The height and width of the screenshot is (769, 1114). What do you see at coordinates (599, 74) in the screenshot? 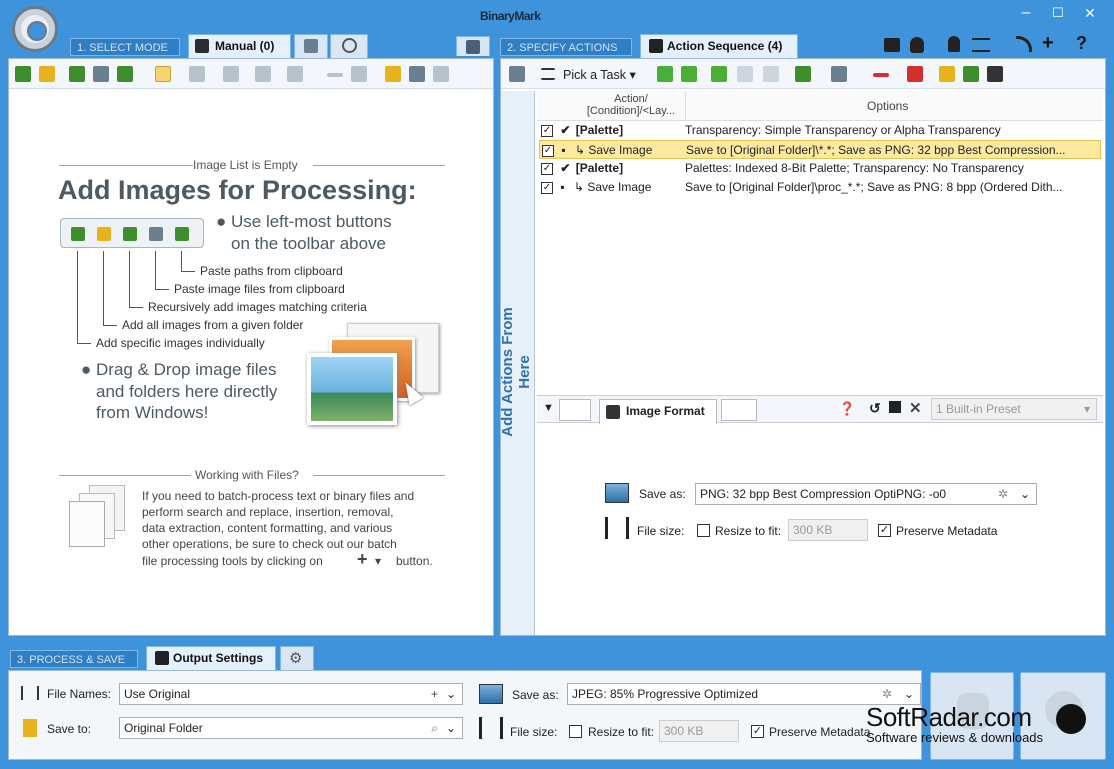
I see `pick-task-button: Pick a Task ▾` at bounding box center [599, 74].